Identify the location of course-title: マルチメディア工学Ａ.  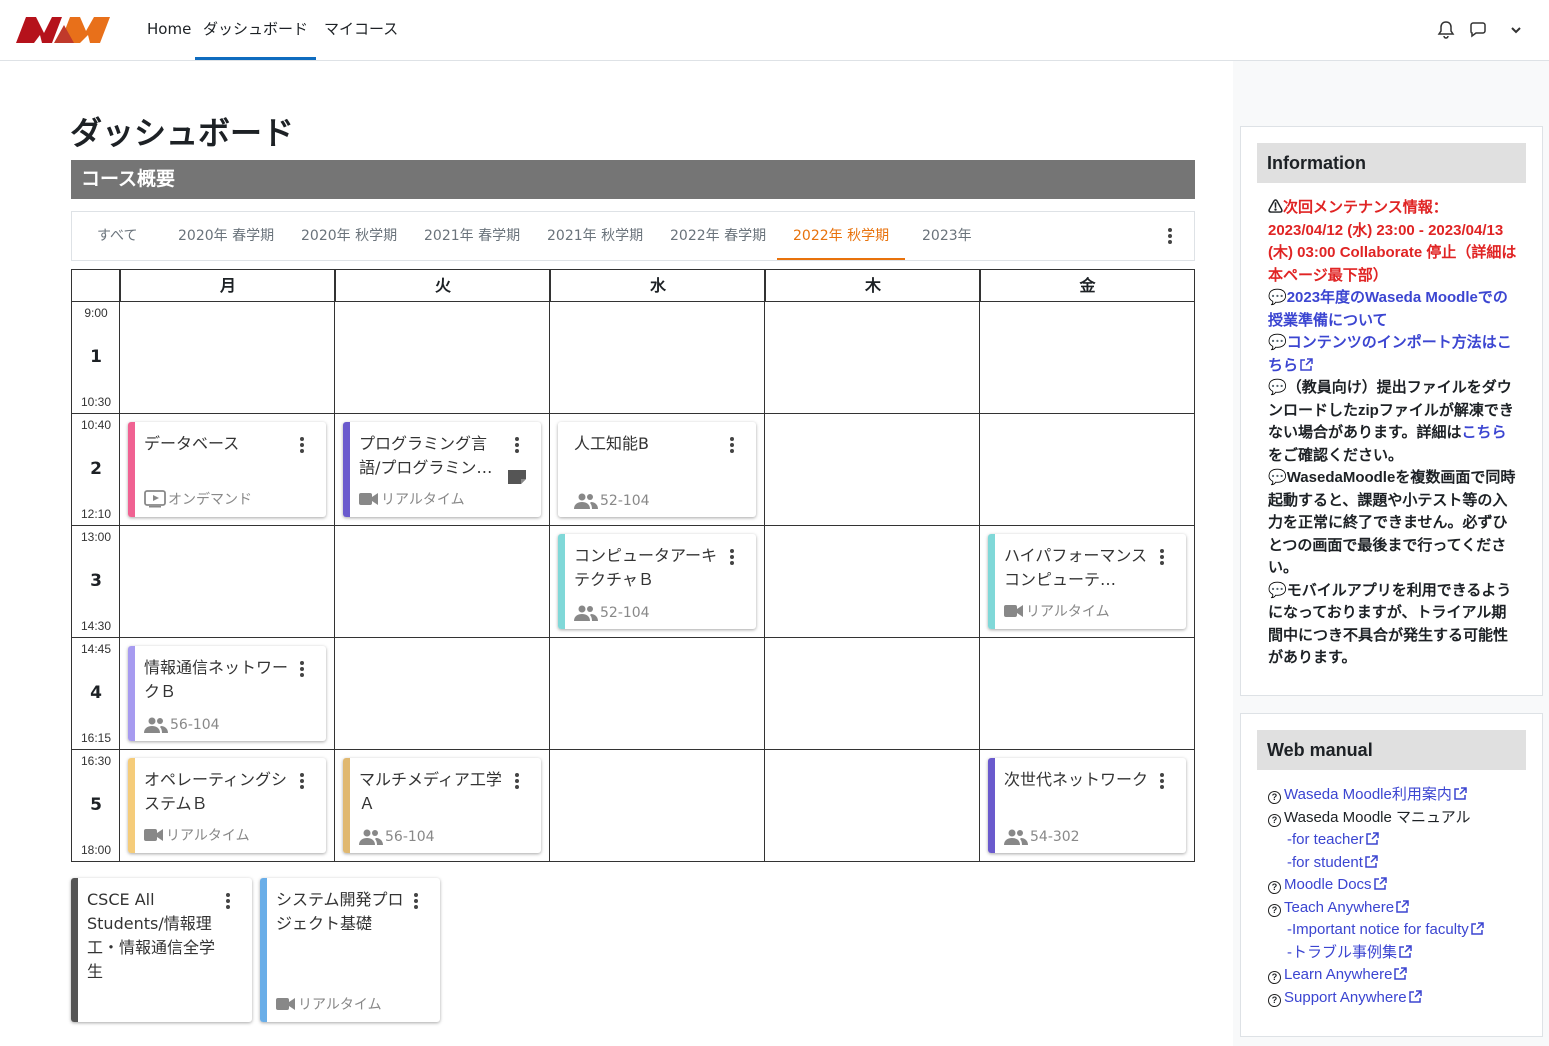
(432, 792).